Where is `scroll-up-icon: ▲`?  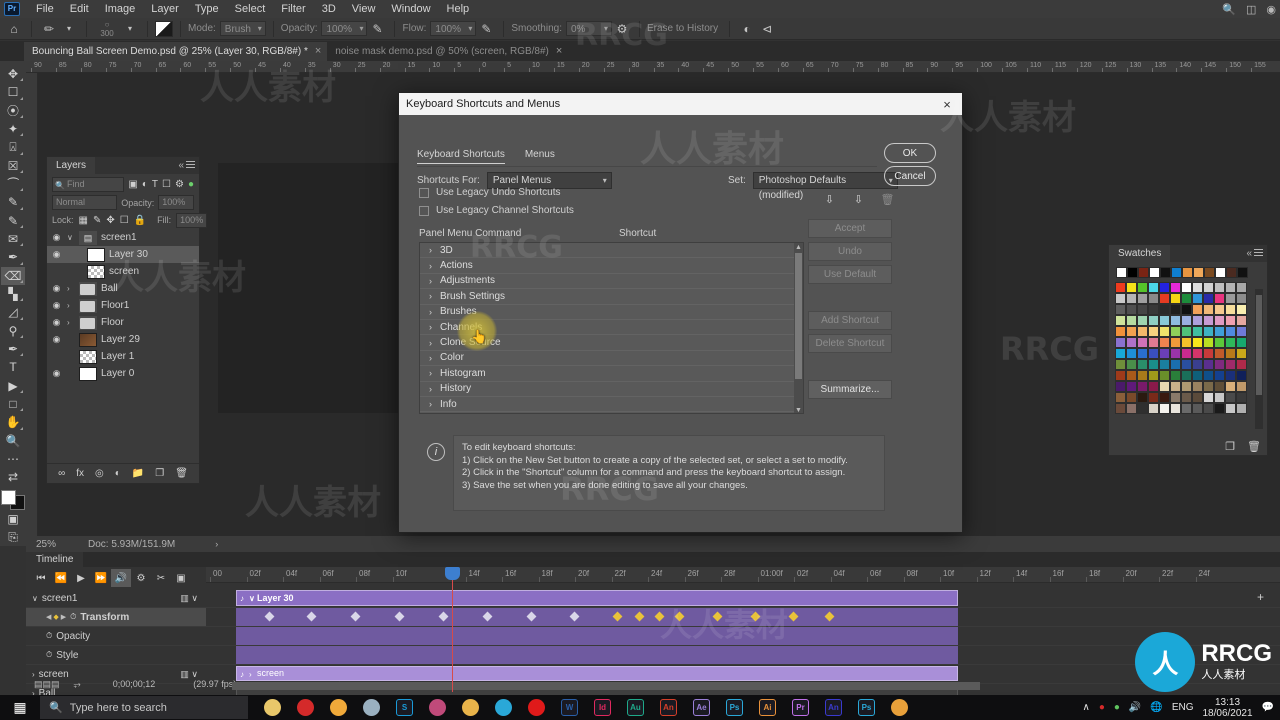
scroll-up-icon: ▲ is located at coordinates (798, 247).